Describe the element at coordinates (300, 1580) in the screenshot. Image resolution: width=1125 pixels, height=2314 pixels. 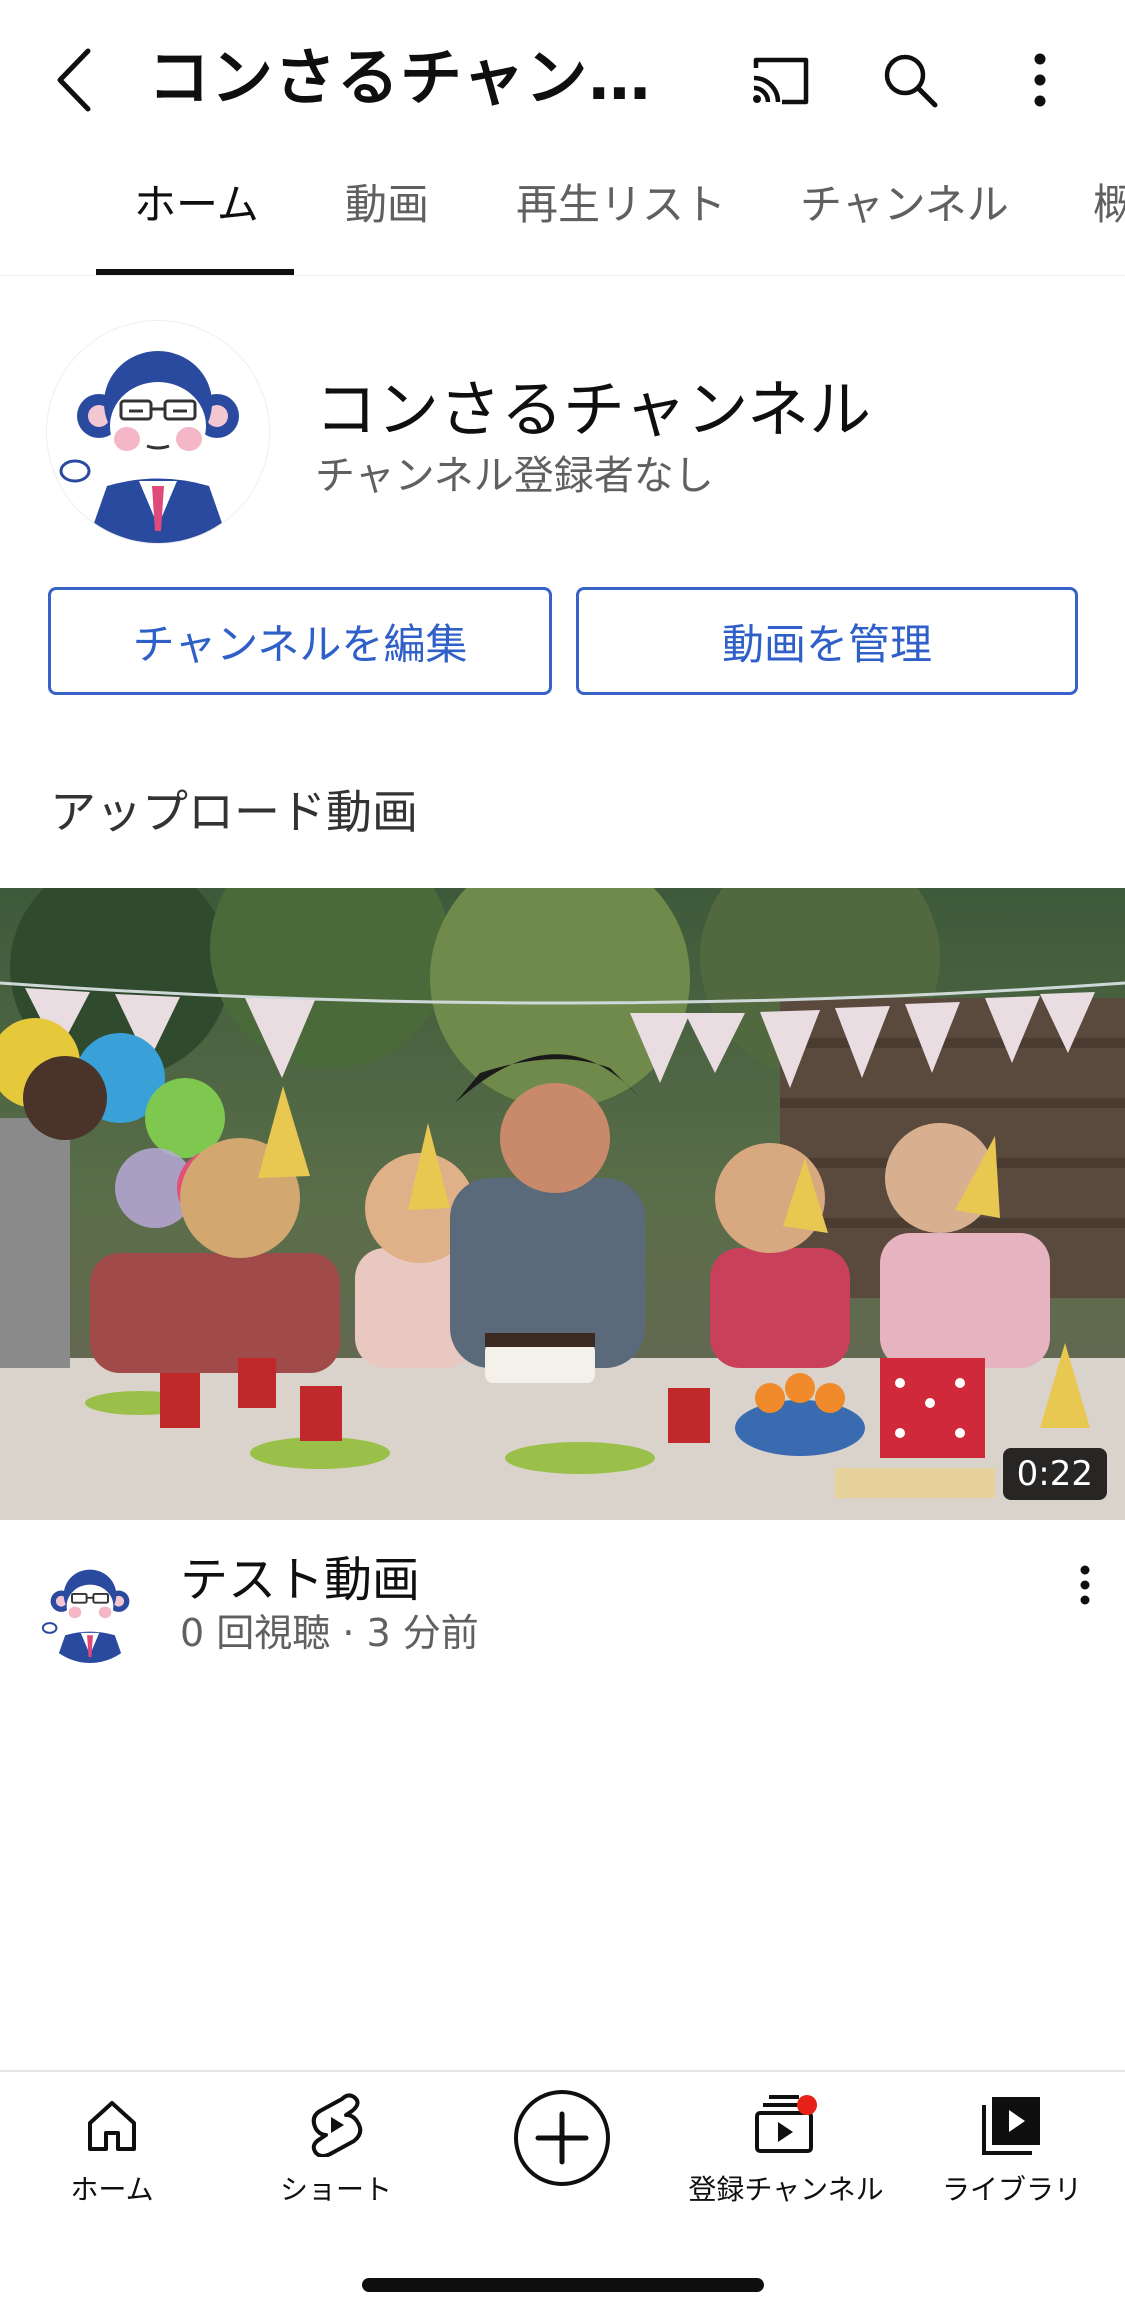
I see `video-title: テスト動画` at that location.